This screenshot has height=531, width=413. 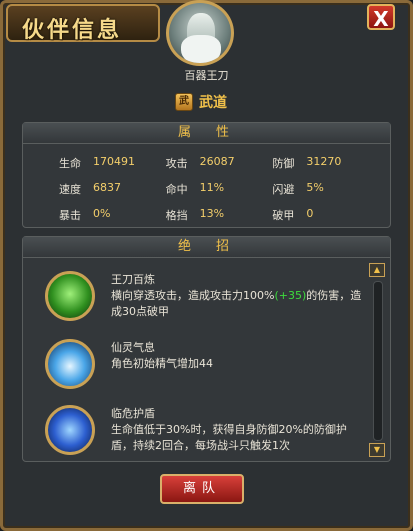 I want to click on faction-badge: 武 武道, so click(x=201, y=102).